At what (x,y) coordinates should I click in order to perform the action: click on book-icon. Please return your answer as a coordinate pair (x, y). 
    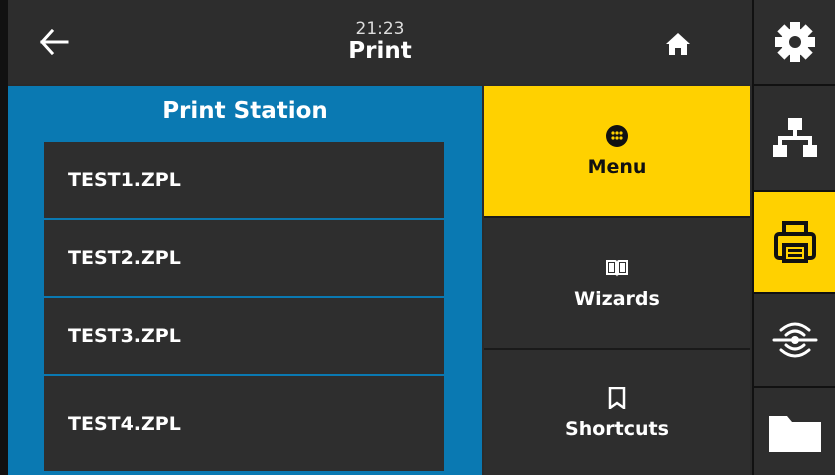
    Looking at the image, I should click on (617, 268).